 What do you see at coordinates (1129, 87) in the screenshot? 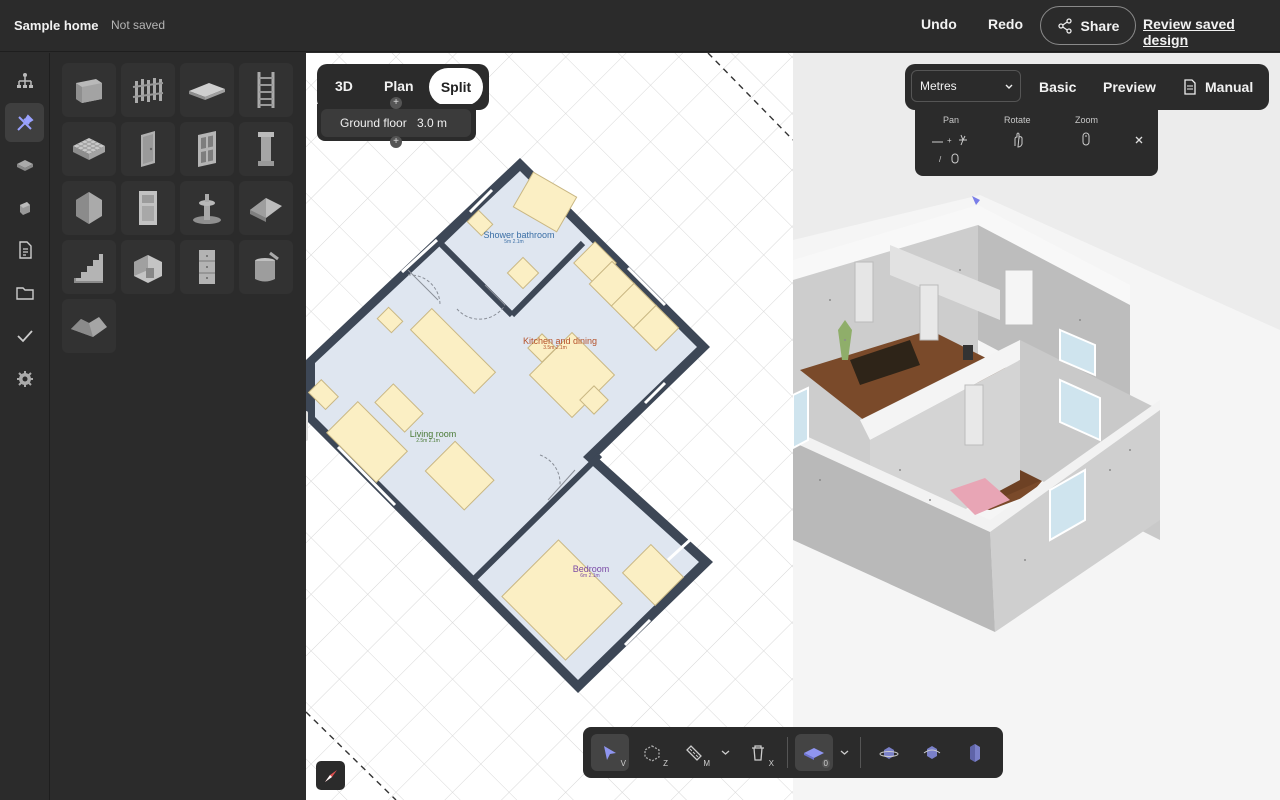
I see `preview-button: Preview` at bounding box center [1129, 87].